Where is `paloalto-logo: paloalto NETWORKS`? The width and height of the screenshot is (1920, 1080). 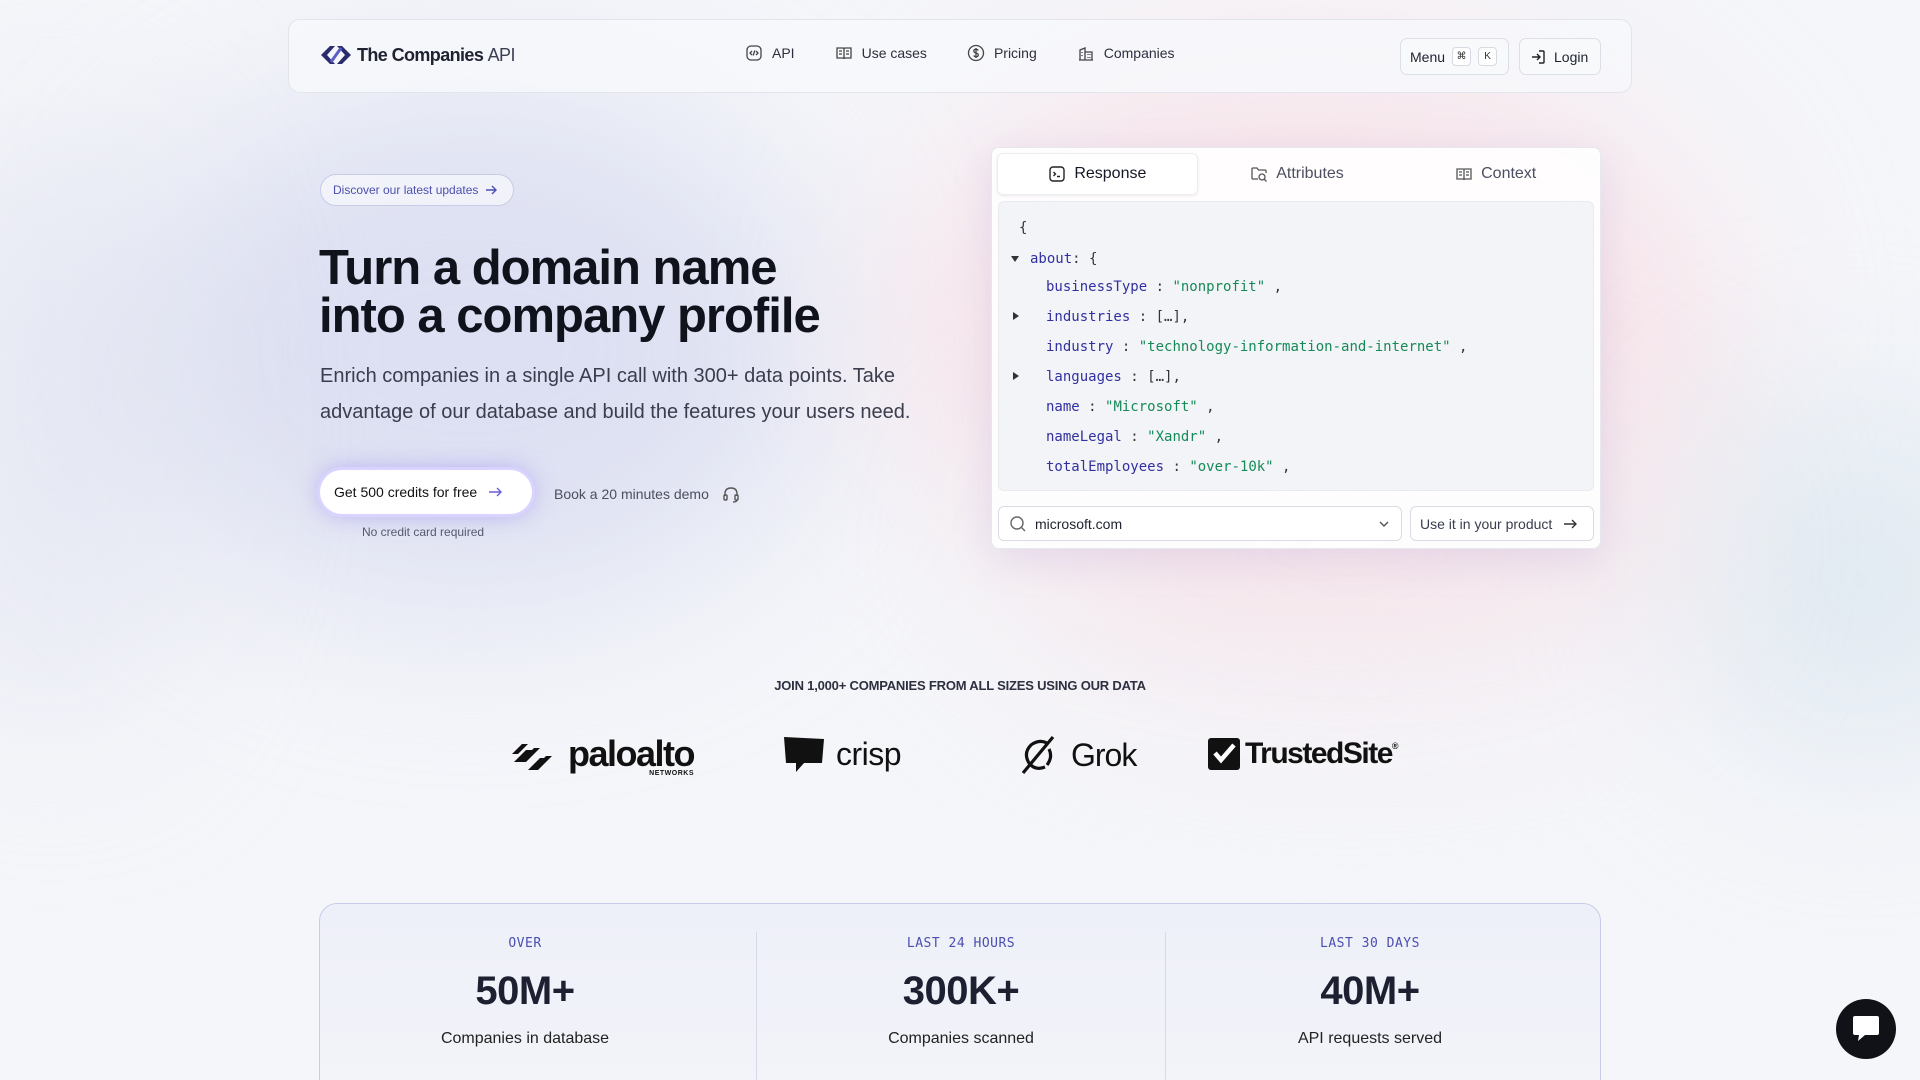
paloalto-logo: paloalto NETWORKS is located at coordinates (604, 755).